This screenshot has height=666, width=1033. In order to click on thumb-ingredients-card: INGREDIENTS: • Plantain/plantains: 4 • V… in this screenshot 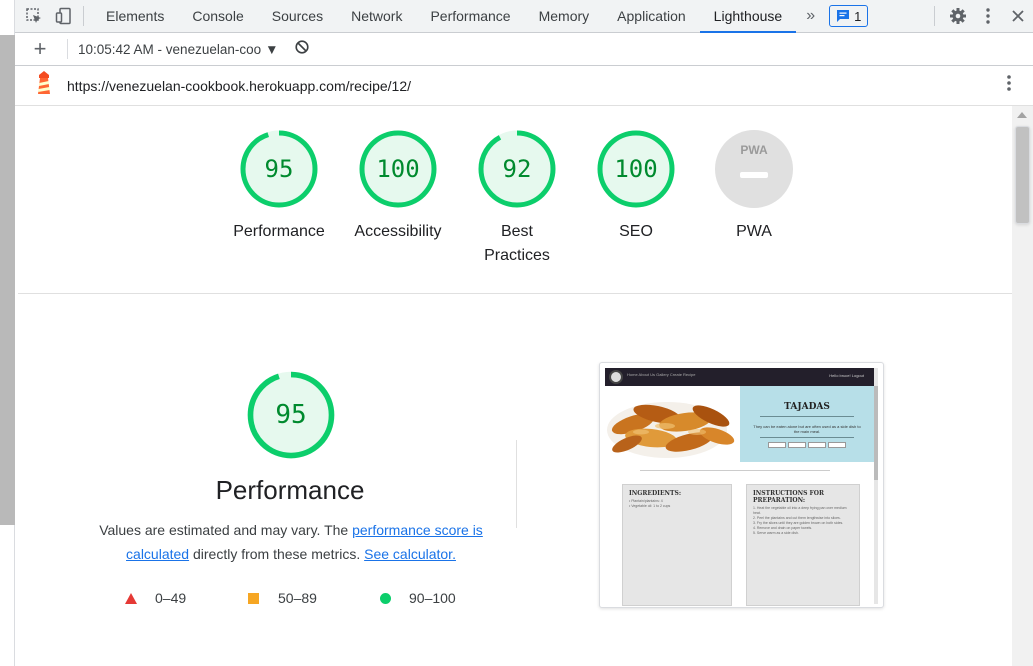, I will do `click(677, 545)`.